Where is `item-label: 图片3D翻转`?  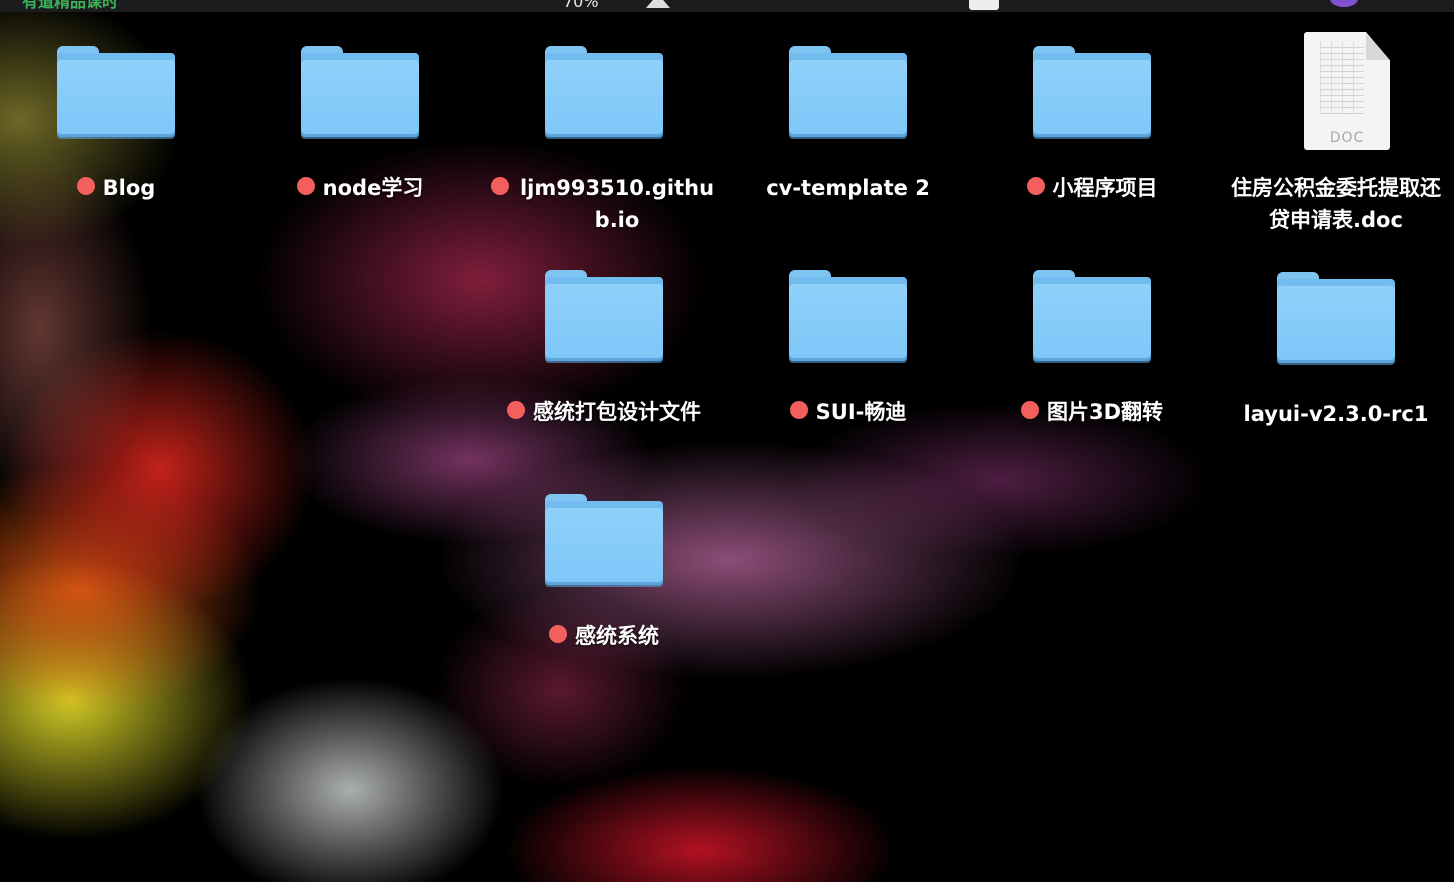 item-label: 图片3D翻转 is located at coordinates (1092, 412).